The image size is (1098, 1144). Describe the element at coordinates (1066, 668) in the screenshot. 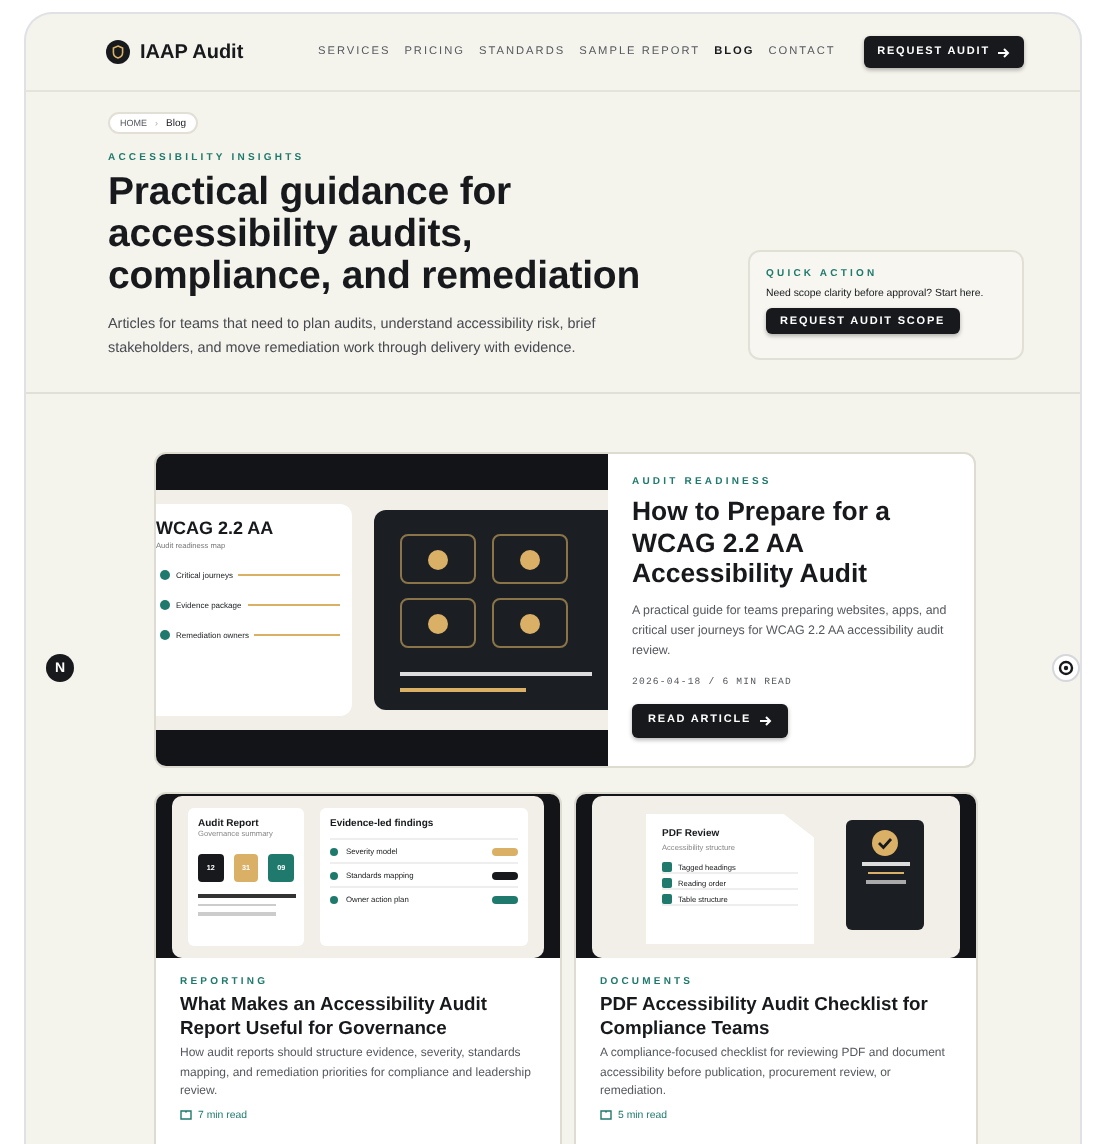

I see `settings-icon` at that location.